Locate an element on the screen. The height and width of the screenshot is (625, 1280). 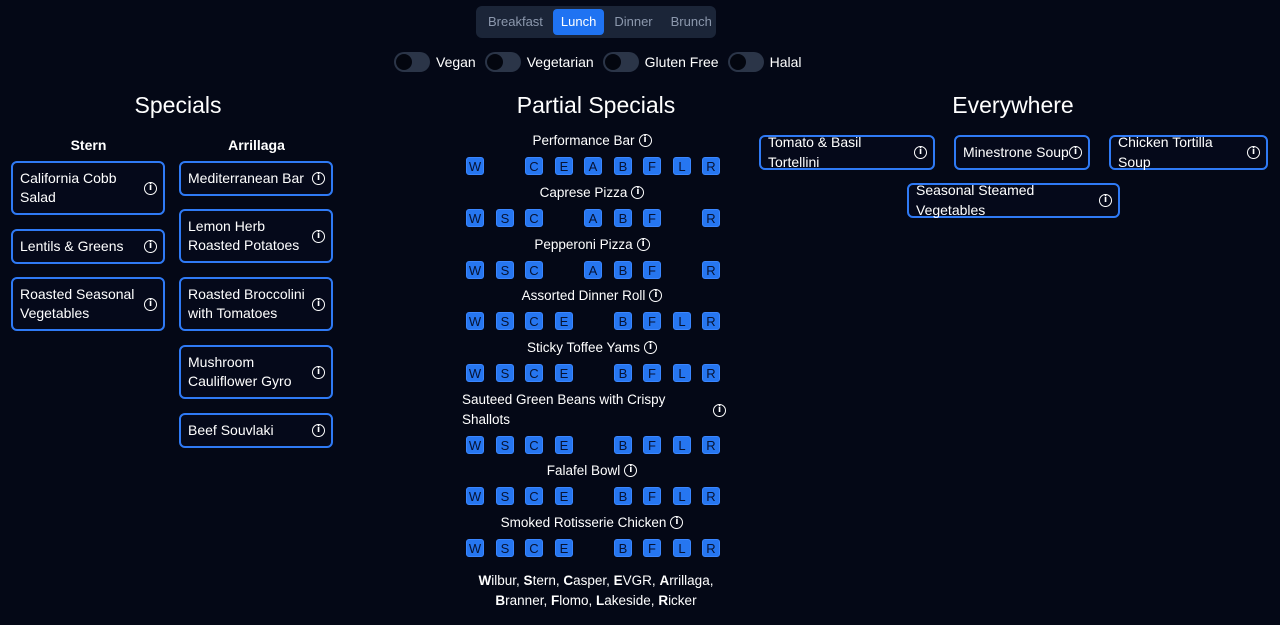
tab-lunch: Lunch is located at coordinates (578, 22).